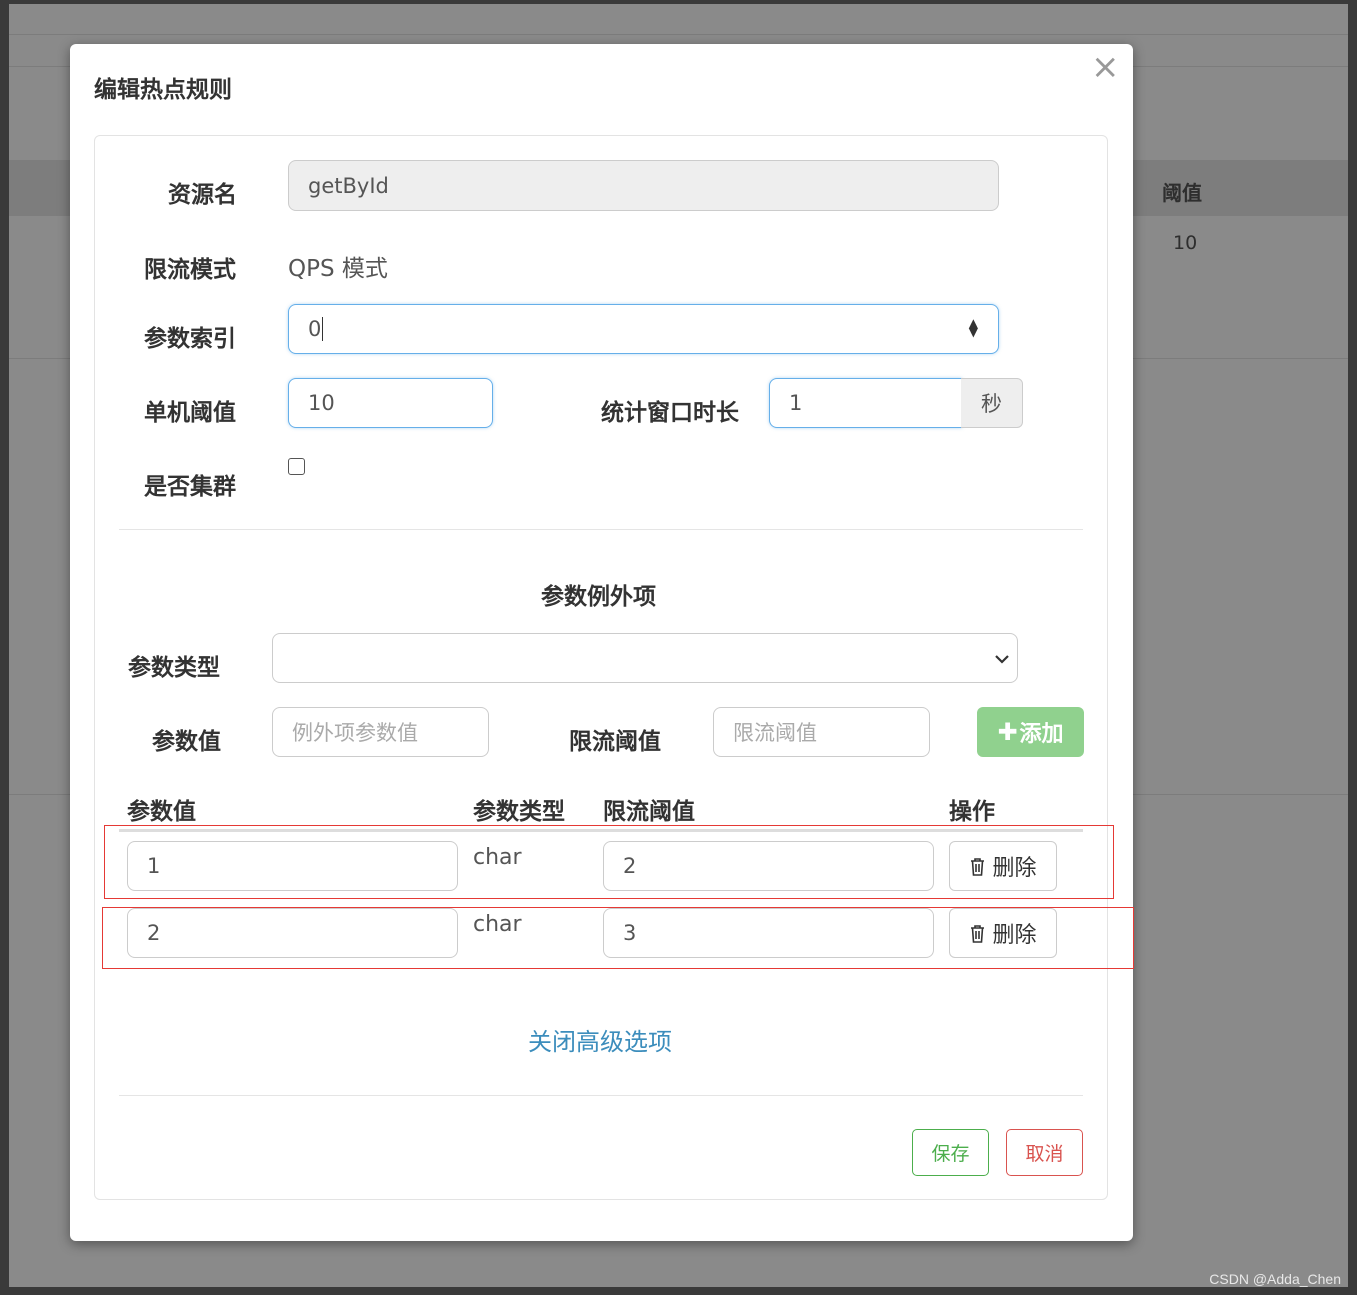 This screenshot has width=1357, height=1295. I want to click on row-value: 1, so click(154, 866).